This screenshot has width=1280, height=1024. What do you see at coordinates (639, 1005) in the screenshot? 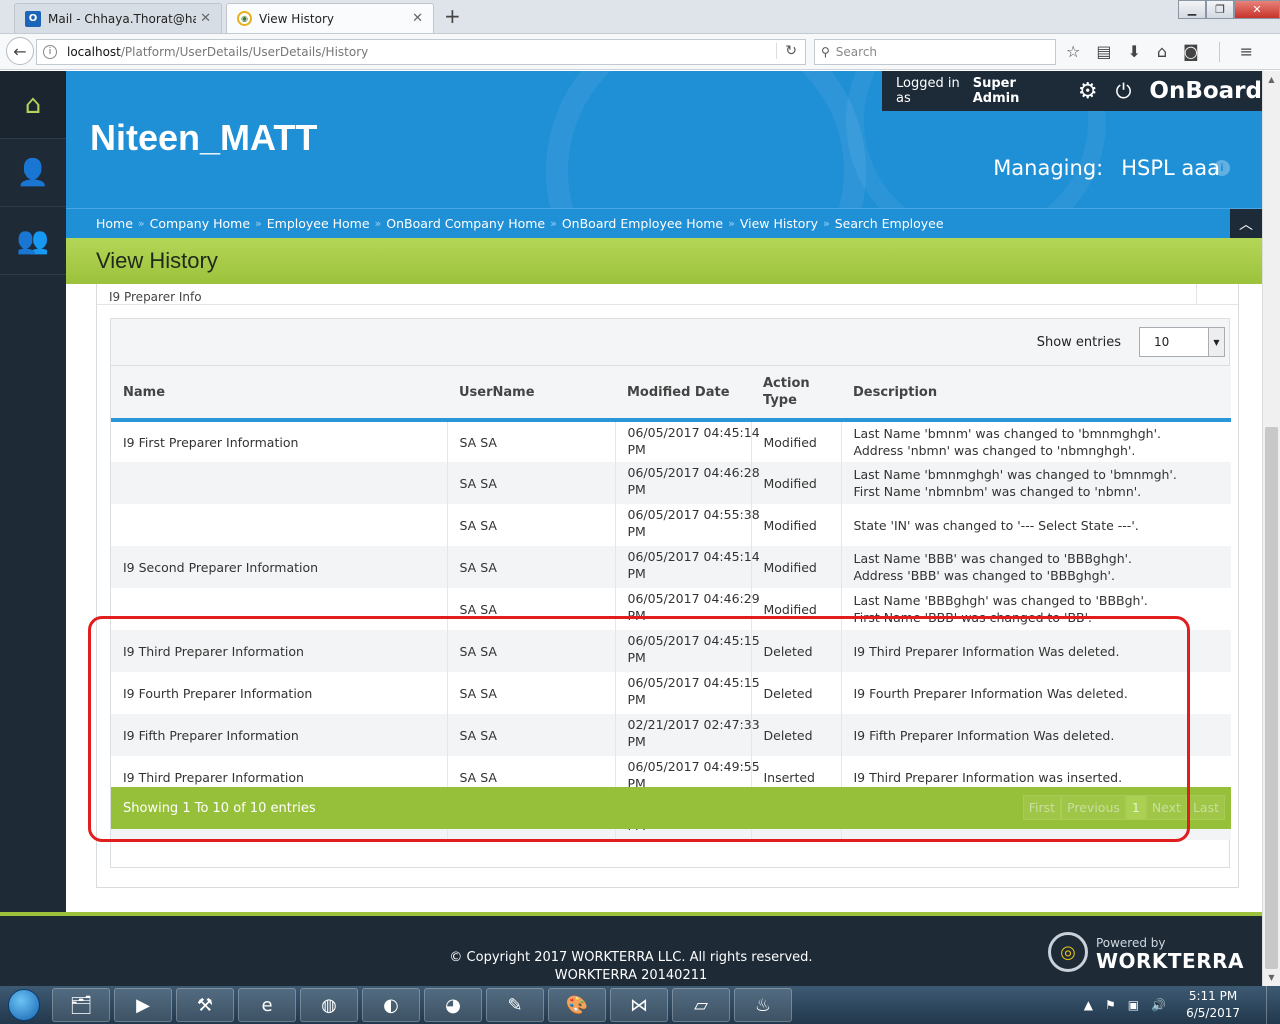
I see `visual-studio-icon: ⋈` at bounding box center [639, 1005].